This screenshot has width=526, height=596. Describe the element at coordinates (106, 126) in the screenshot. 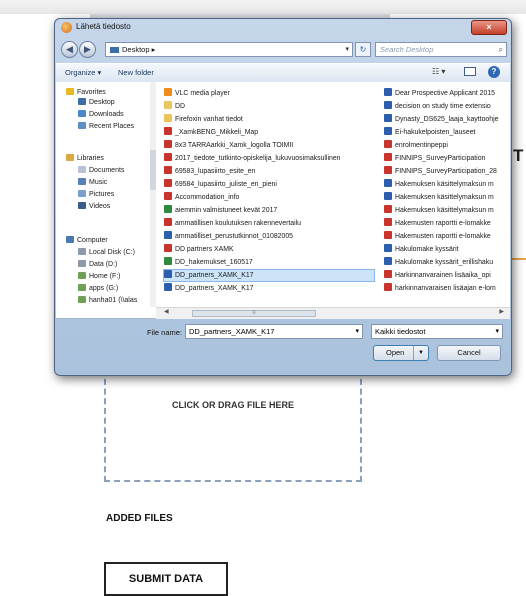

I see `nav-item: Recent Places` at that location.